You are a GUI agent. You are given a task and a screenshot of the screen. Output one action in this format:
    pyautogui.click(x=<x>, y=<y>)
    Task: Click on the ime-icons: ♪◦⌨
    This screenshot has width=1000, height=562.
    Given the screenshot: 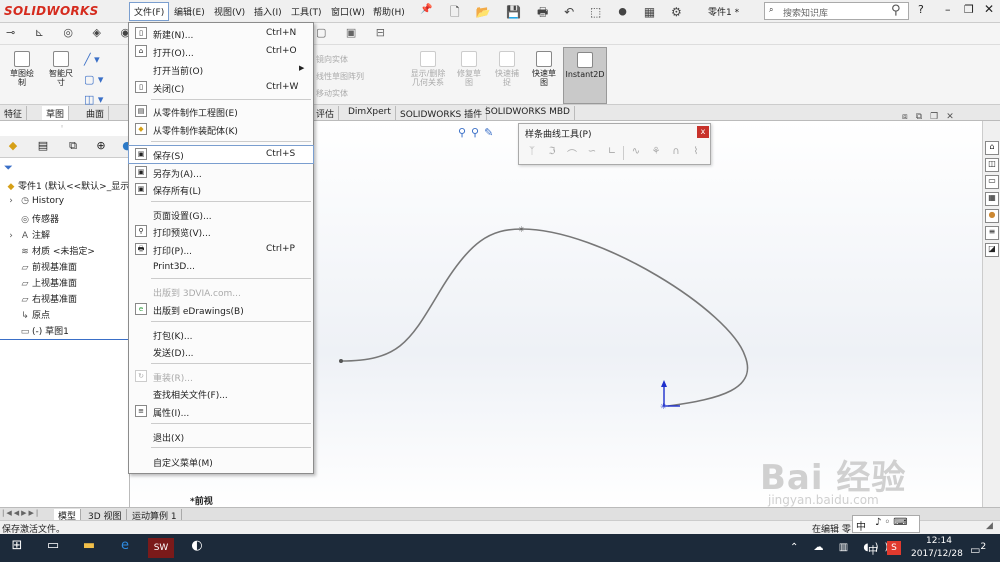 What is the action you would take?
    pyautogui.click(x=893, y=522)
    